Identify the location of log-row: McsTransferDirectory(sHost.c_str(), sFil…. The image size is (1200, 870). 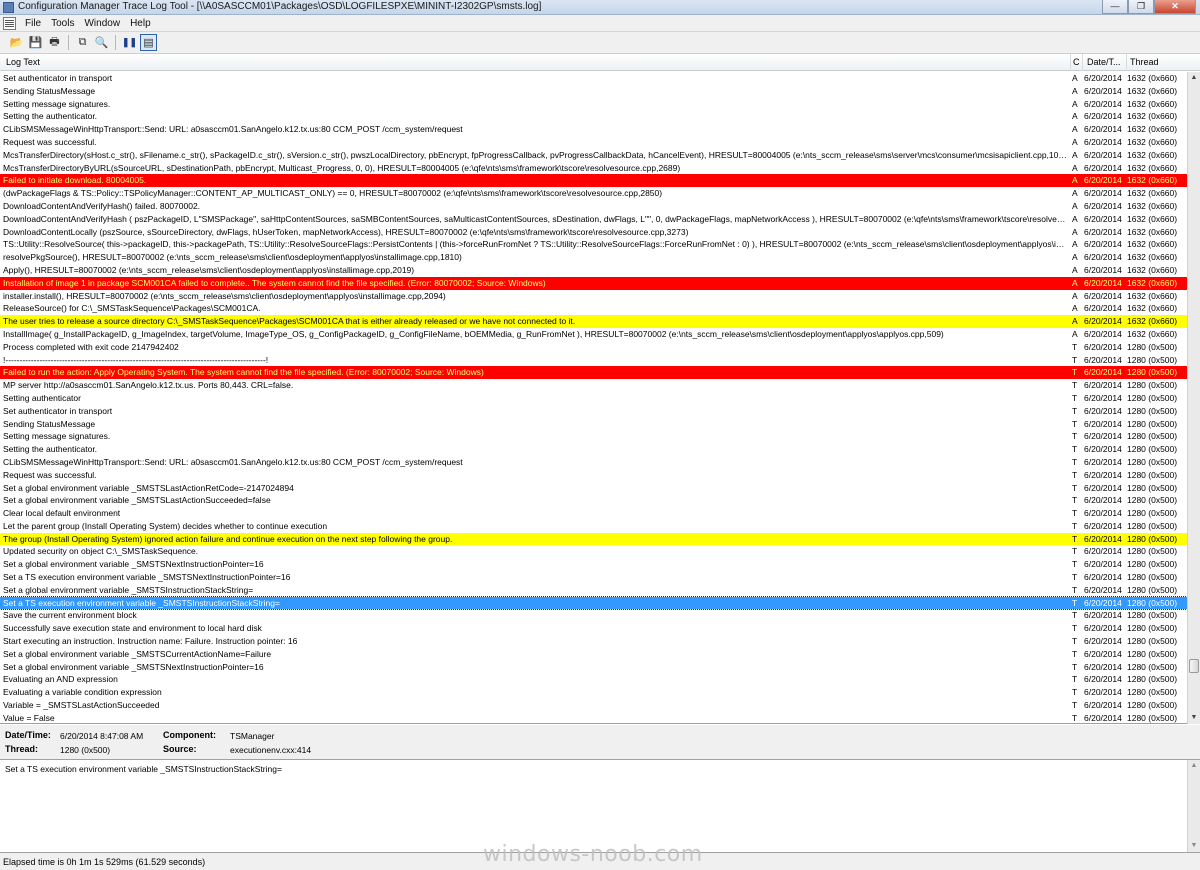
(593, 155).